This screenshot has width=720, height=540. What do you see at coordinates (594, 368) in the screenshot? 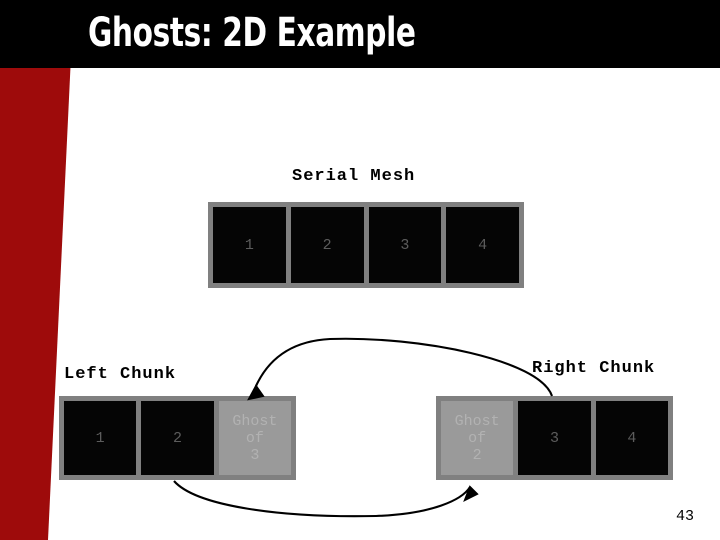
I see `right-chunk-label: Right Chunk` at bounding box center [594, 368].